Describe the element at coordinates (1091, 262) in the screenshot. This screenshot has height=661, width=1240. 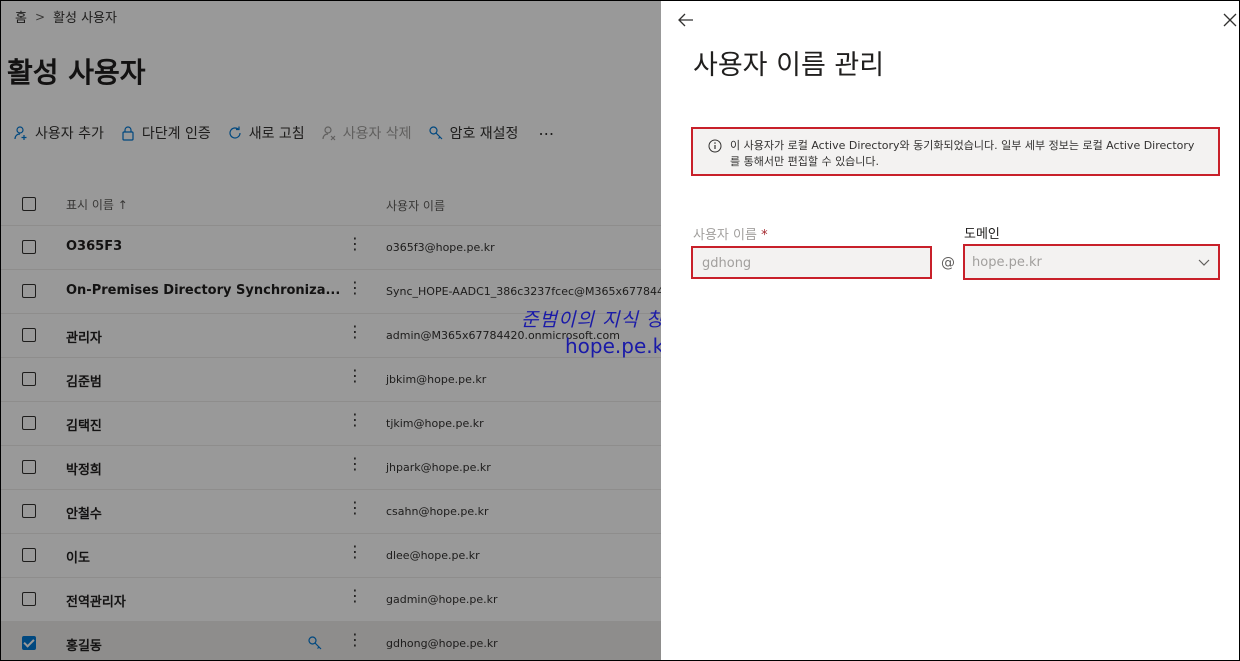
I see `domain-dropdown: hope.pe.kr` at that location.